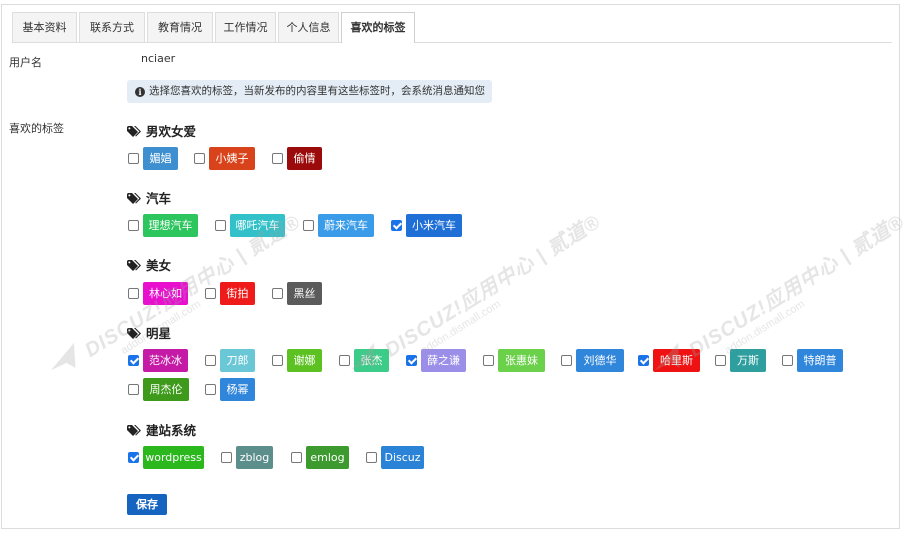 Image resolution: width=910 pixels, height=541 pixels. I want to click on tab-contact: 联系方式, so click(112, 27).